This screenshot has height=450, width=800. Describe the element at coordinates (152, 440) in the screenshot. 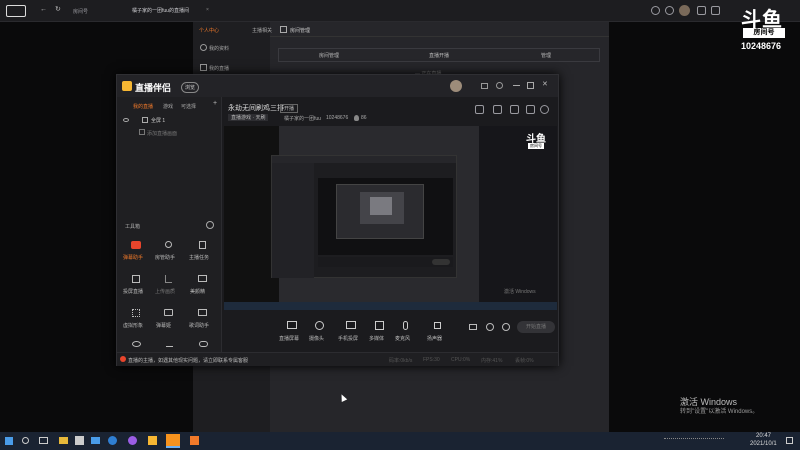

I see `assistant-taskbar-icon` at that location.